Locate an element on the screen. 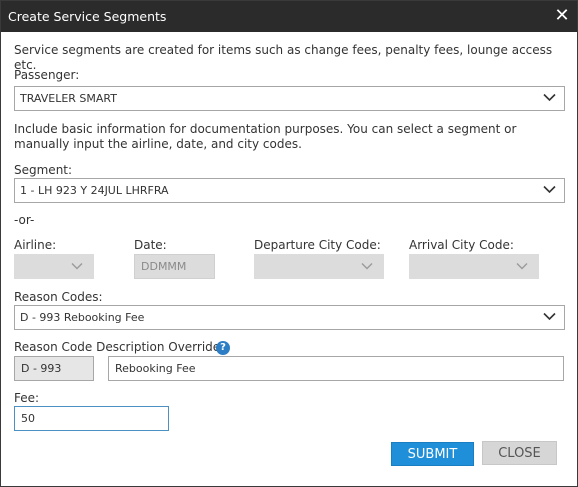  airline-select is located at coordinates (54, 266).